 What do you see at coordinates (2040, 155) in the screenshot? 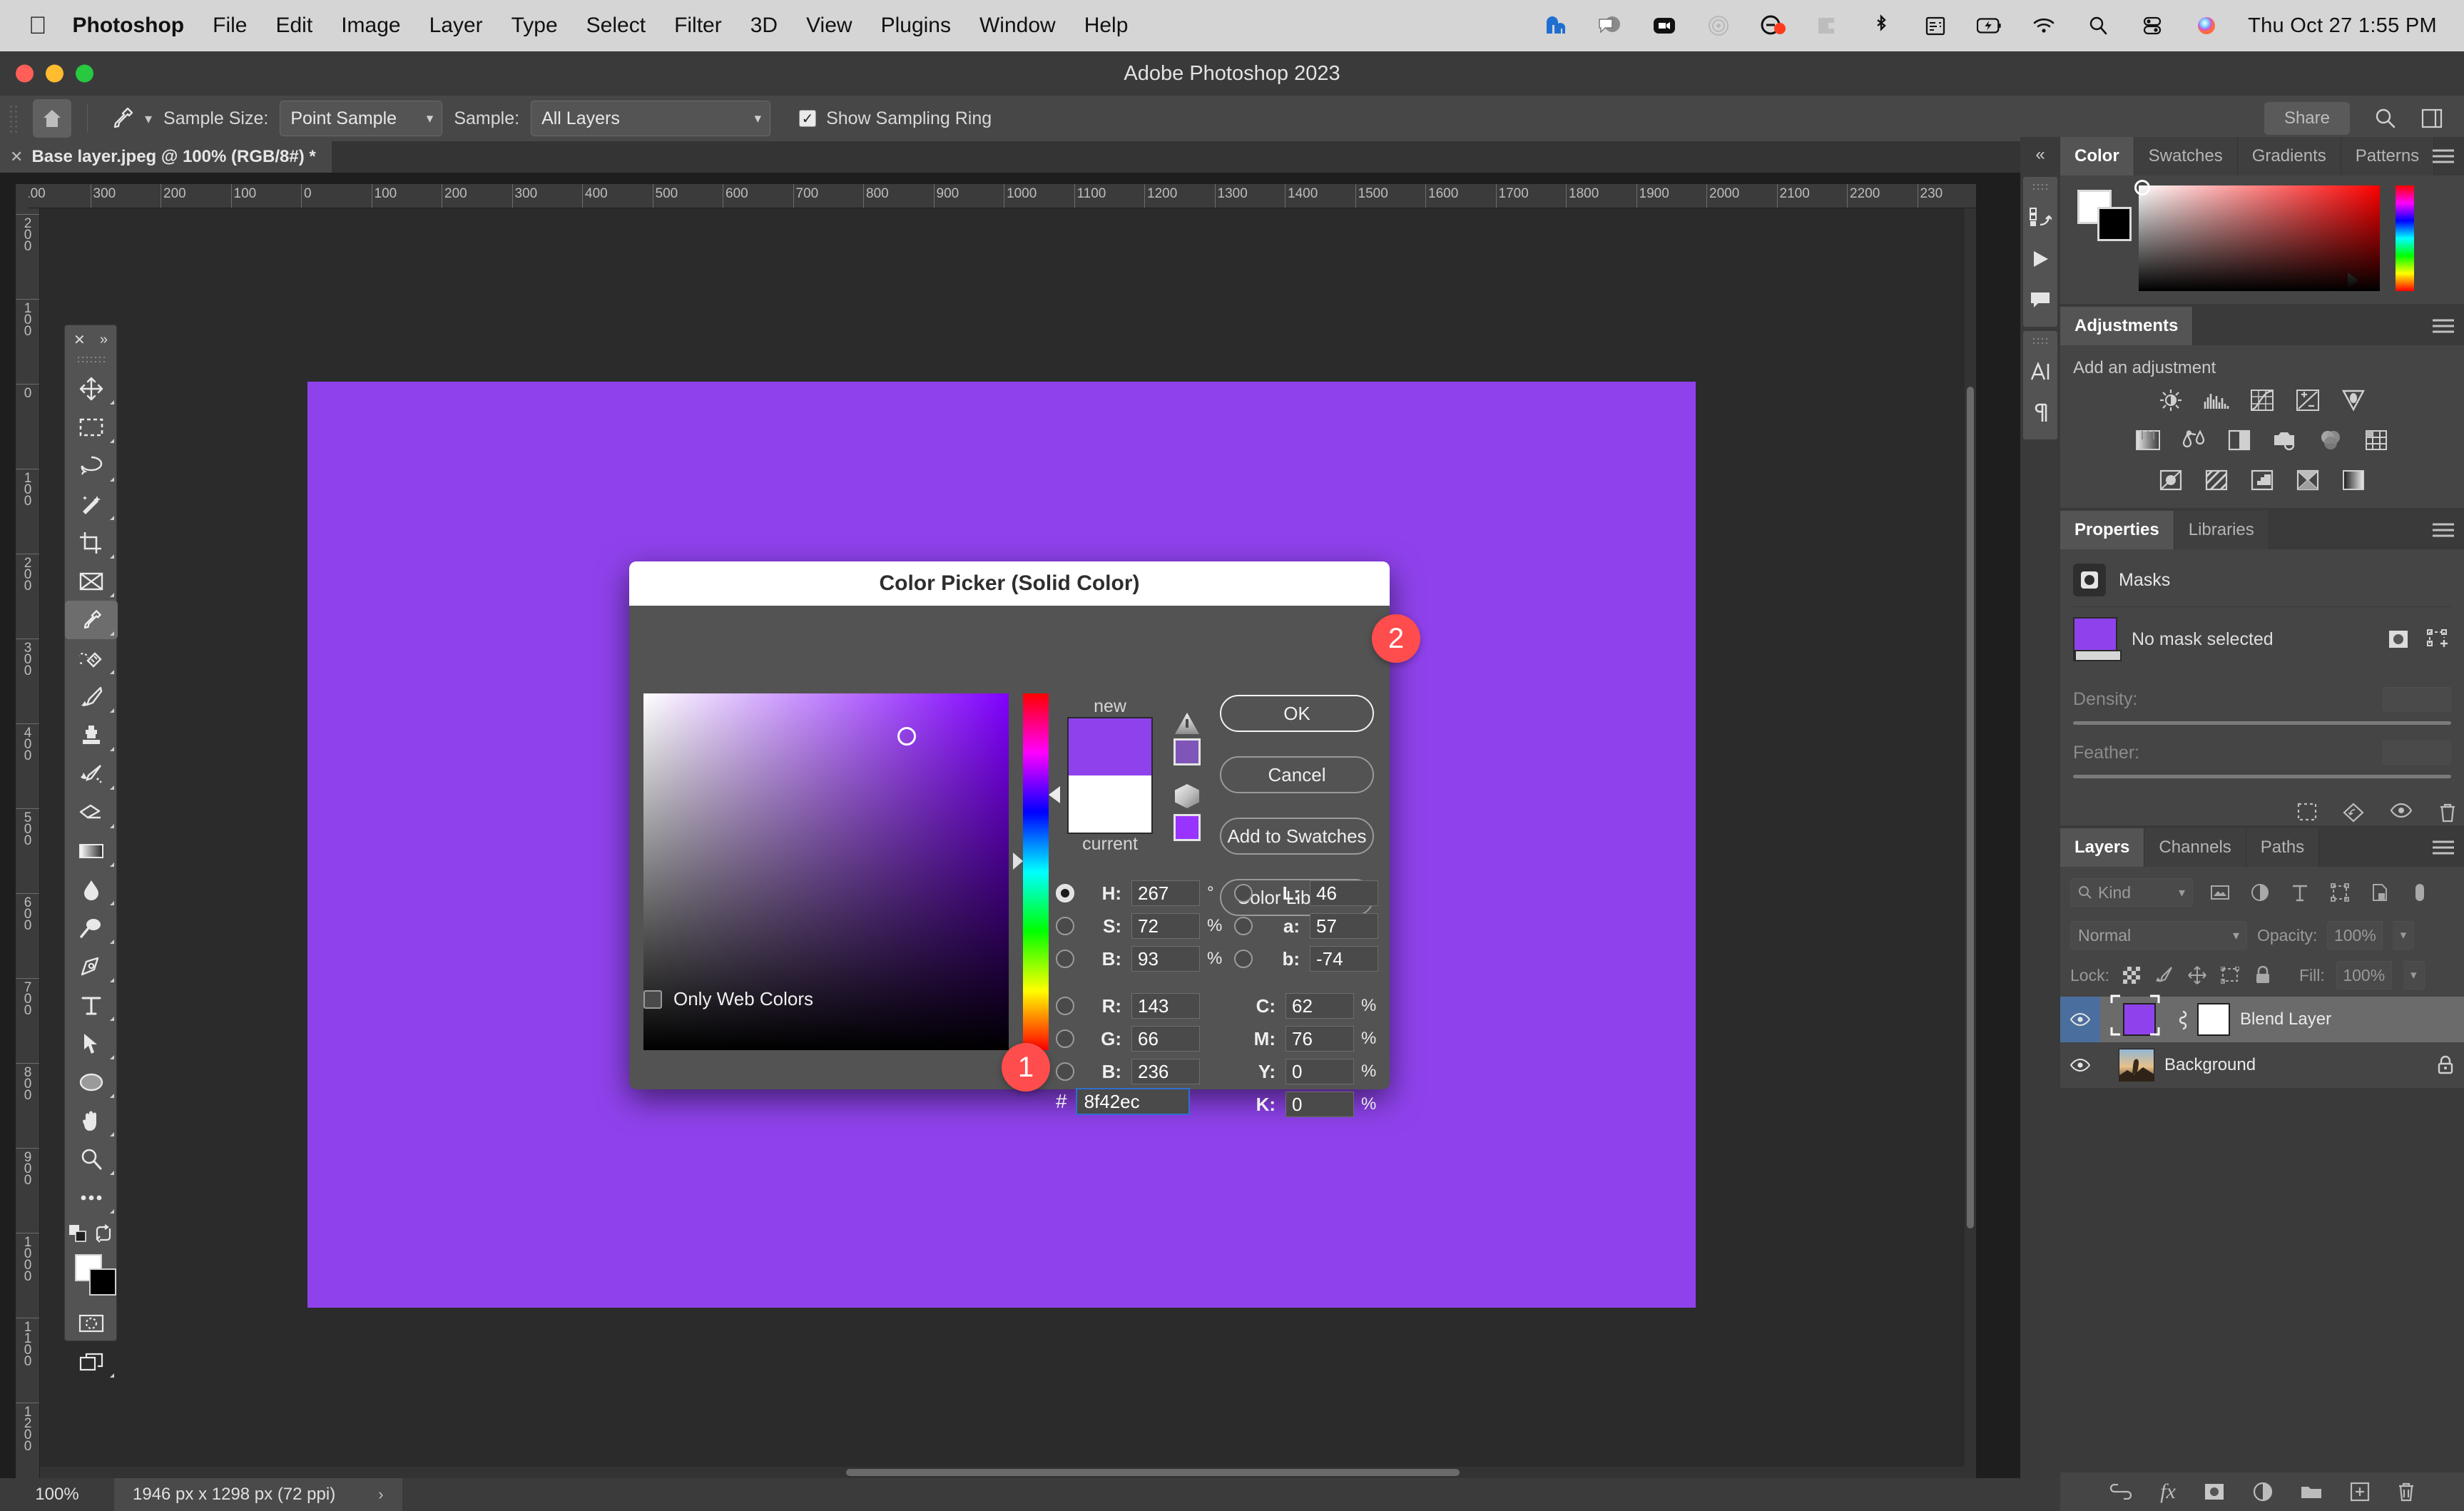
I see `collapse-panels-icon: «` at bounding box center [2040, 155].